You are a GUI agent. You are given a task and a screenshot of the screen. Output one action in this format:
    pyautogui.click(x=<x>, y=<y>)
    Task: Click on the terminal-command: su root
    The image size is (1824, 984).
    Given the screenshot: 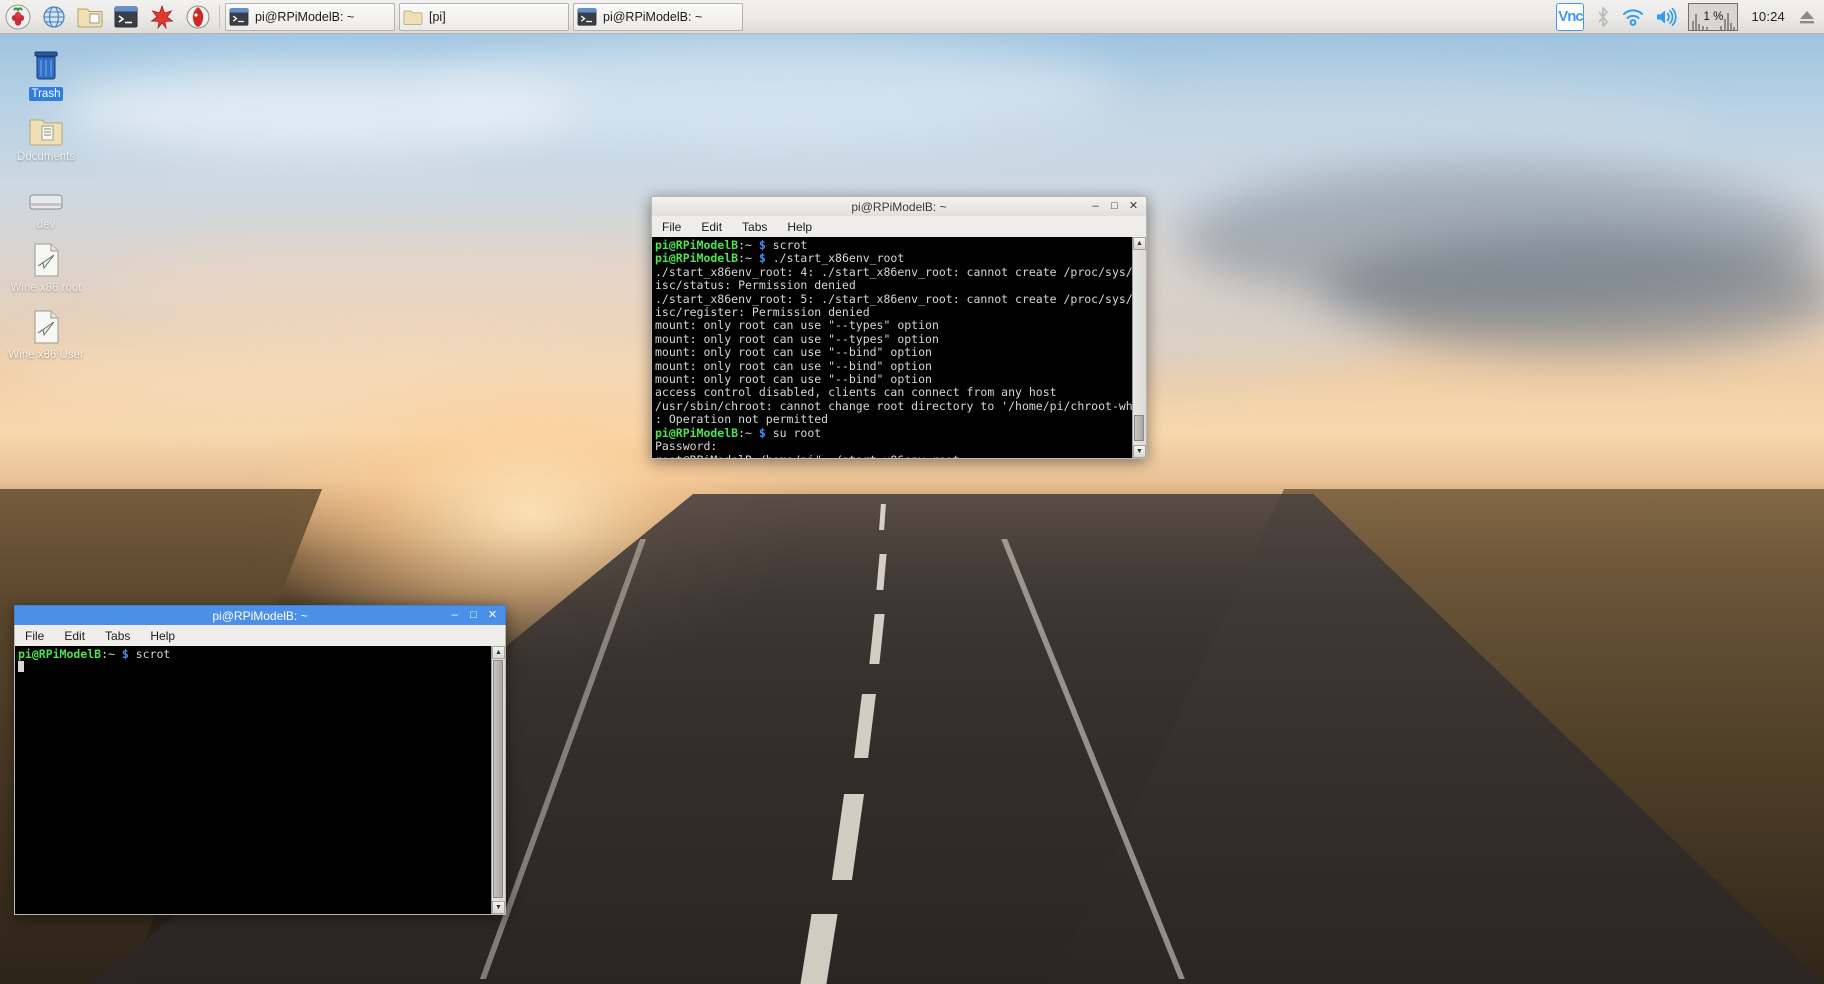 What is the action you would take?
    pyautogui.click(x=797, y=432)
    